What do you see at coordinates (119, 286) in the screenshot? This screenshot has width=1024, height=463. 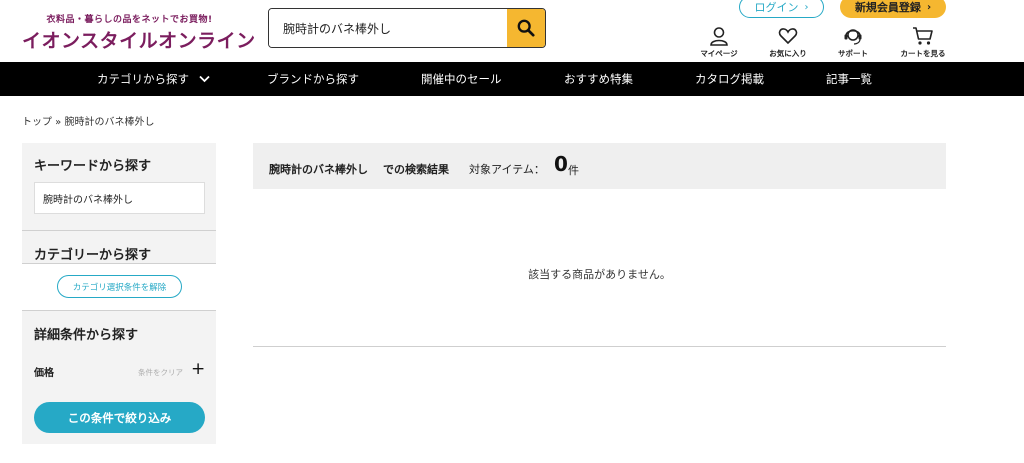 I see `clear-category-button: カテゴリ選択条件を解除` at bounding box center [119, 286].